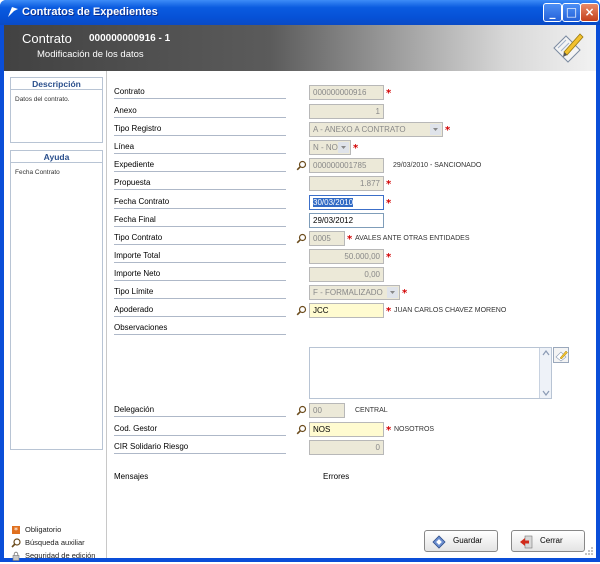 The image size is (600, 564). I want to click on delegacion-description: CENTRAL, so click(371, 410).